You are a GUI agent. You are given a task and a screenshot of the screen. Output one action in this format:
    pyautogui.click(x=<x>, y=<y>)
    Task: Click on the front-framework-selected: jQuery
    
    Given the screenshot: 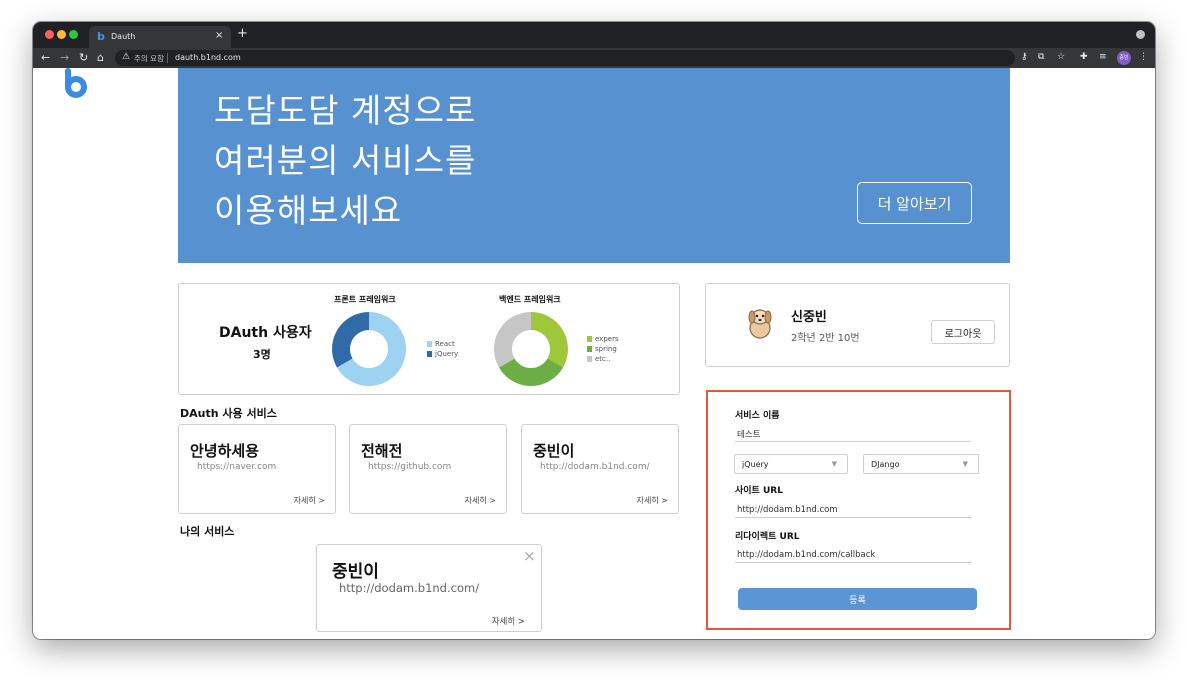 What is the action you would take?
    pyautogui.click(x=755, y=464)
    